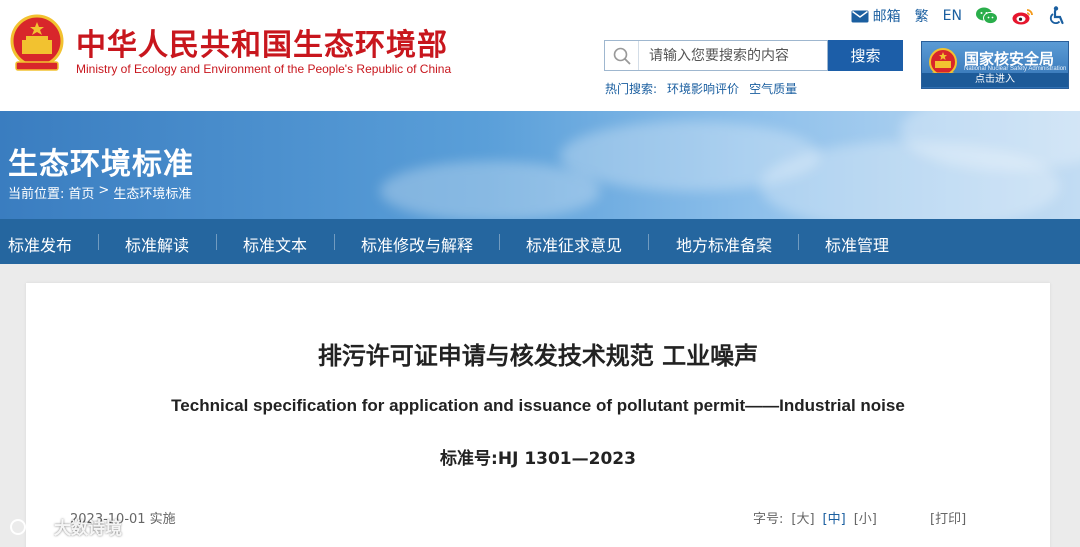 The image size is (1080, 547). Describe the element at coordinates (865, 517) in the screenshot. I see `font-size-small-button: [小]` at that location.